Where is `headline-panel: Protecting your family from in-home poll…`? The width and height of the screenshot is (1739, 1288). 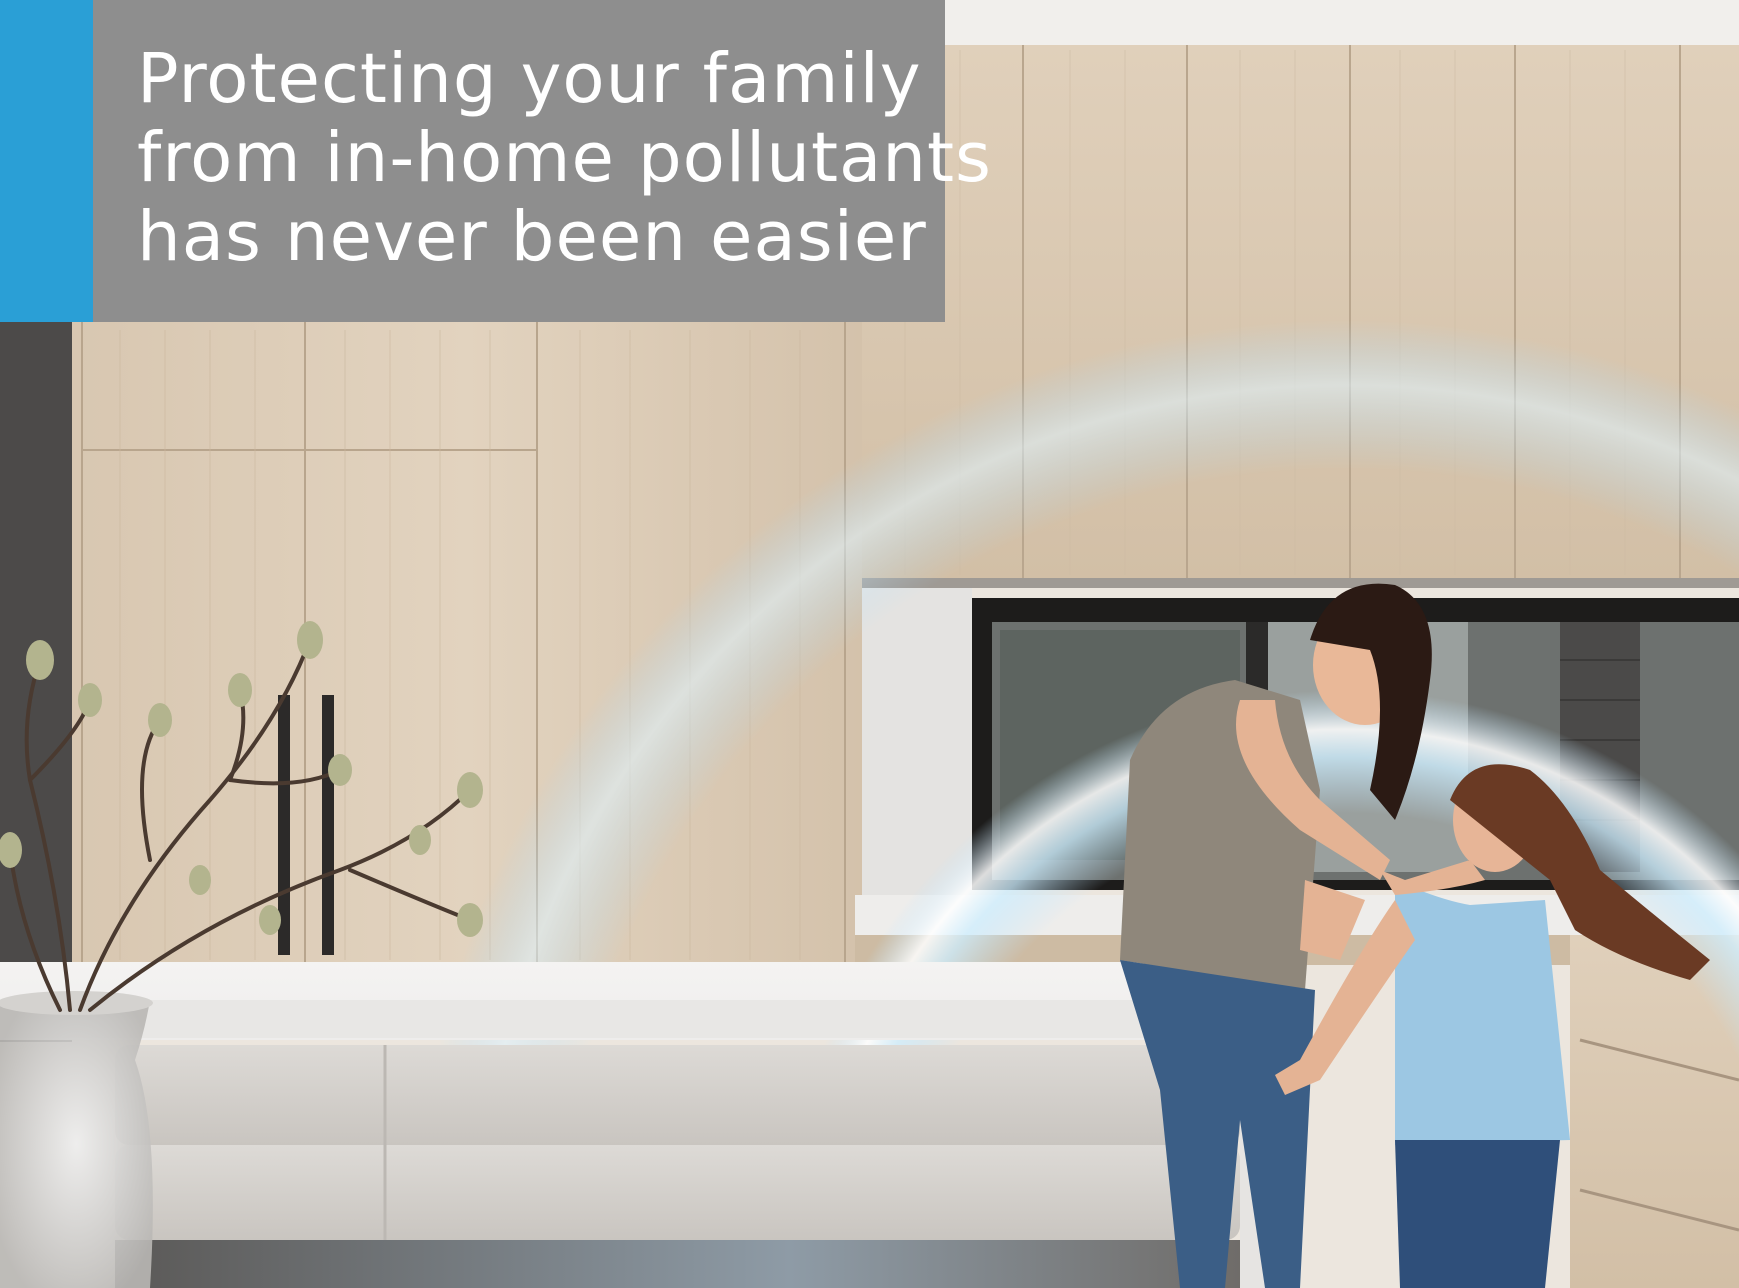
headline-panel: Protecting your family from in-home poll… is located at coordinates (496, 161).